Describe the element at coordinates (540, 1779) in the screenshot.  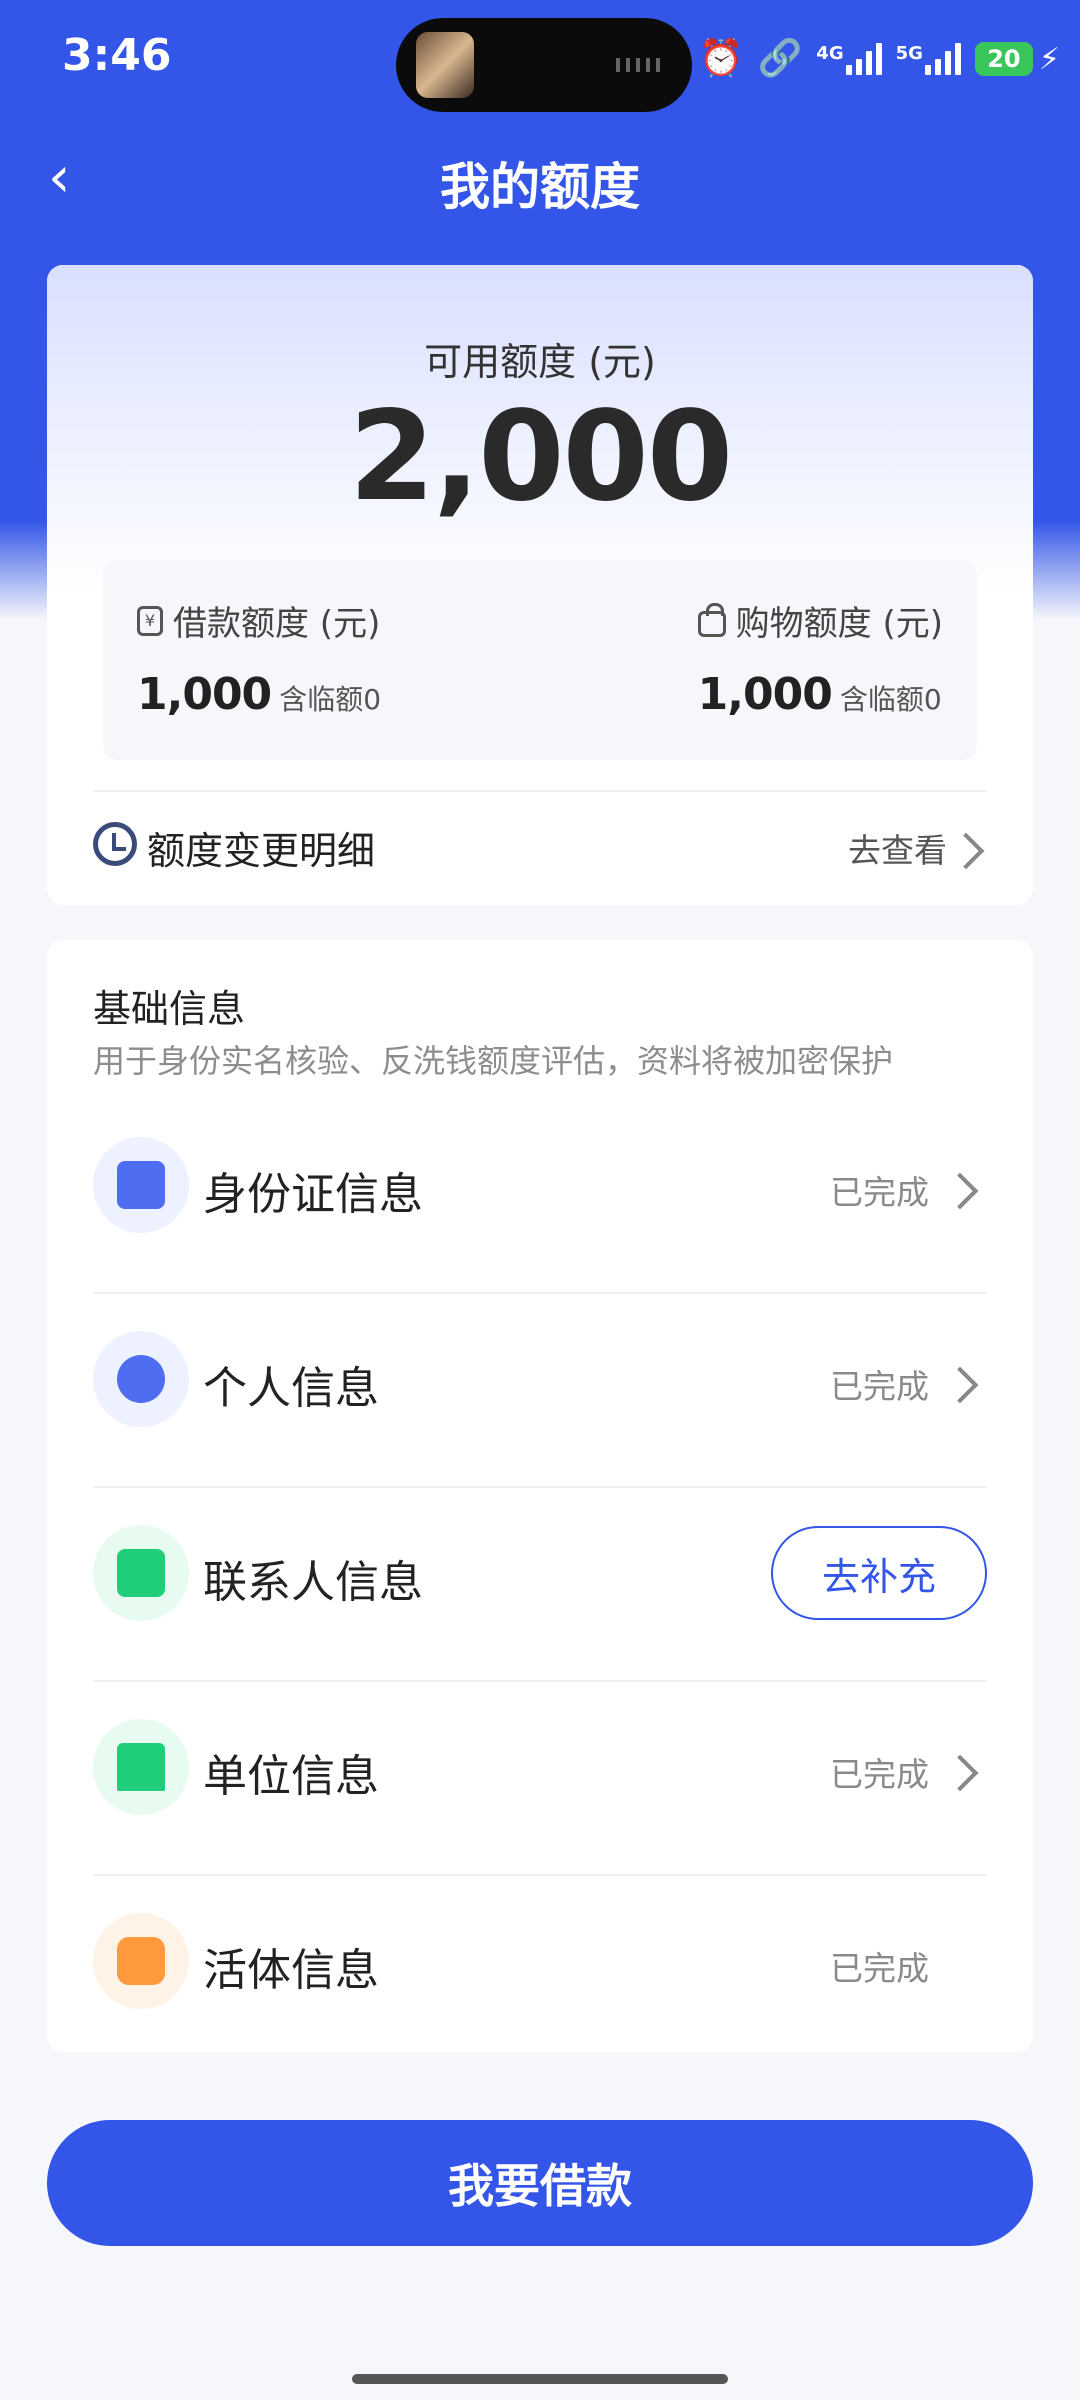
I see `info-row-employer: 单位信息 已完成` at that location.